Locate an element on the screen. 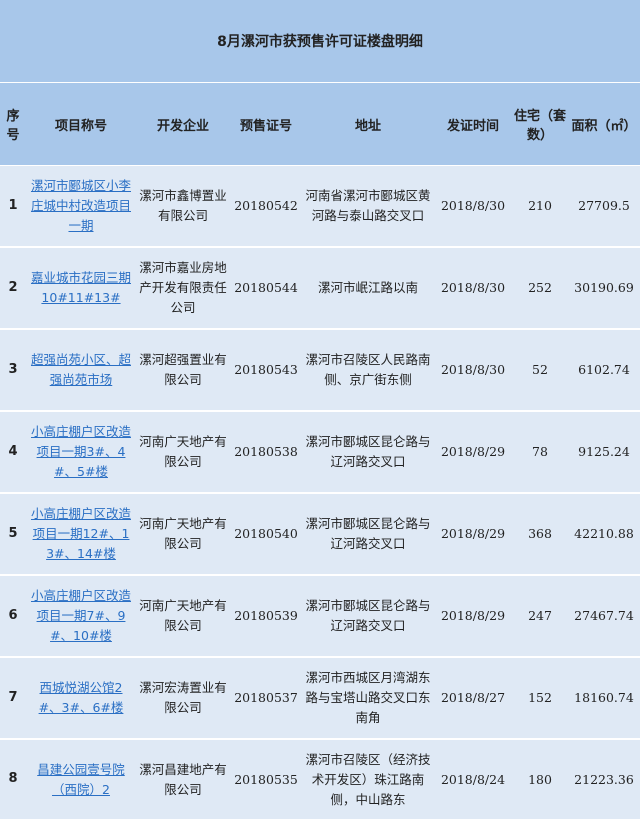  permit-number: 20180542 is located at coordinates (266, 206).